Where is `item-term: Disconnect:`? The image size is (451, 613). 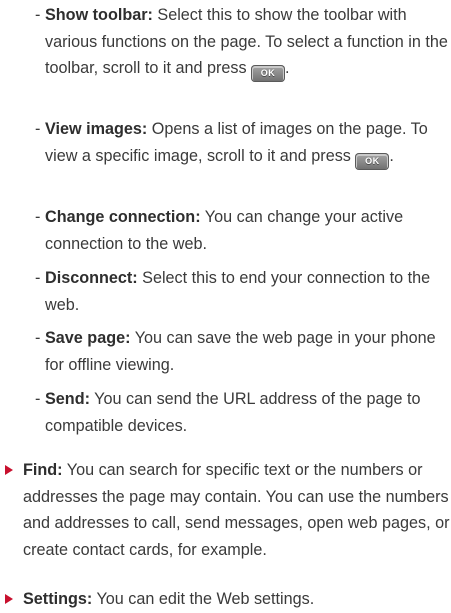
item-term: Disconnect: is located at coordinates (91, 278).